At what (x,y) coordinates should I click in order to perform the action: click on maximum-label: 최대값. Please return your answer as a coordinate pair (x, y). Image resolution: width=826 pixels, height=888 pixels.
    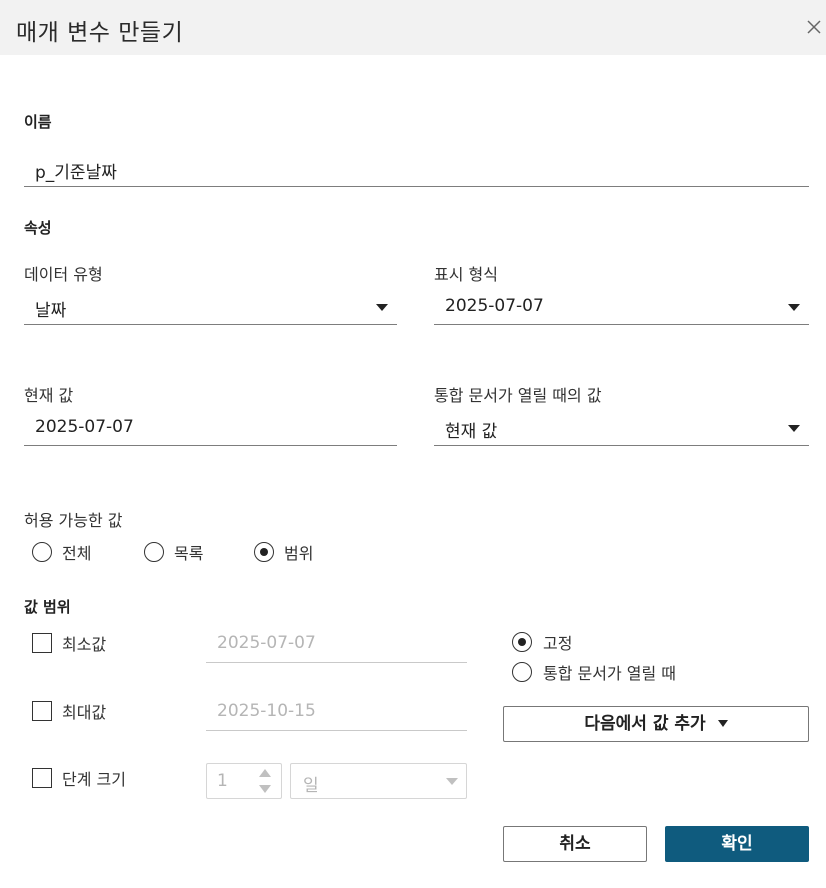
    Looking at the image, I should click on (84, 711).